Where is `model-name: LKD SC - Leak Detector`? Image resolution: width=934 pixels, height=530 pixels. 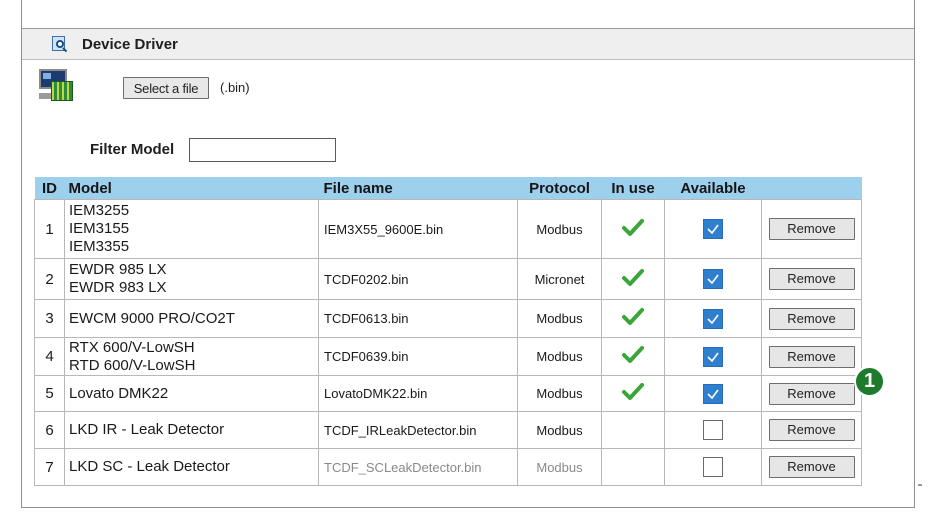
model-name: LKD SC - Leak Detector is located at coordinates (149, 466).